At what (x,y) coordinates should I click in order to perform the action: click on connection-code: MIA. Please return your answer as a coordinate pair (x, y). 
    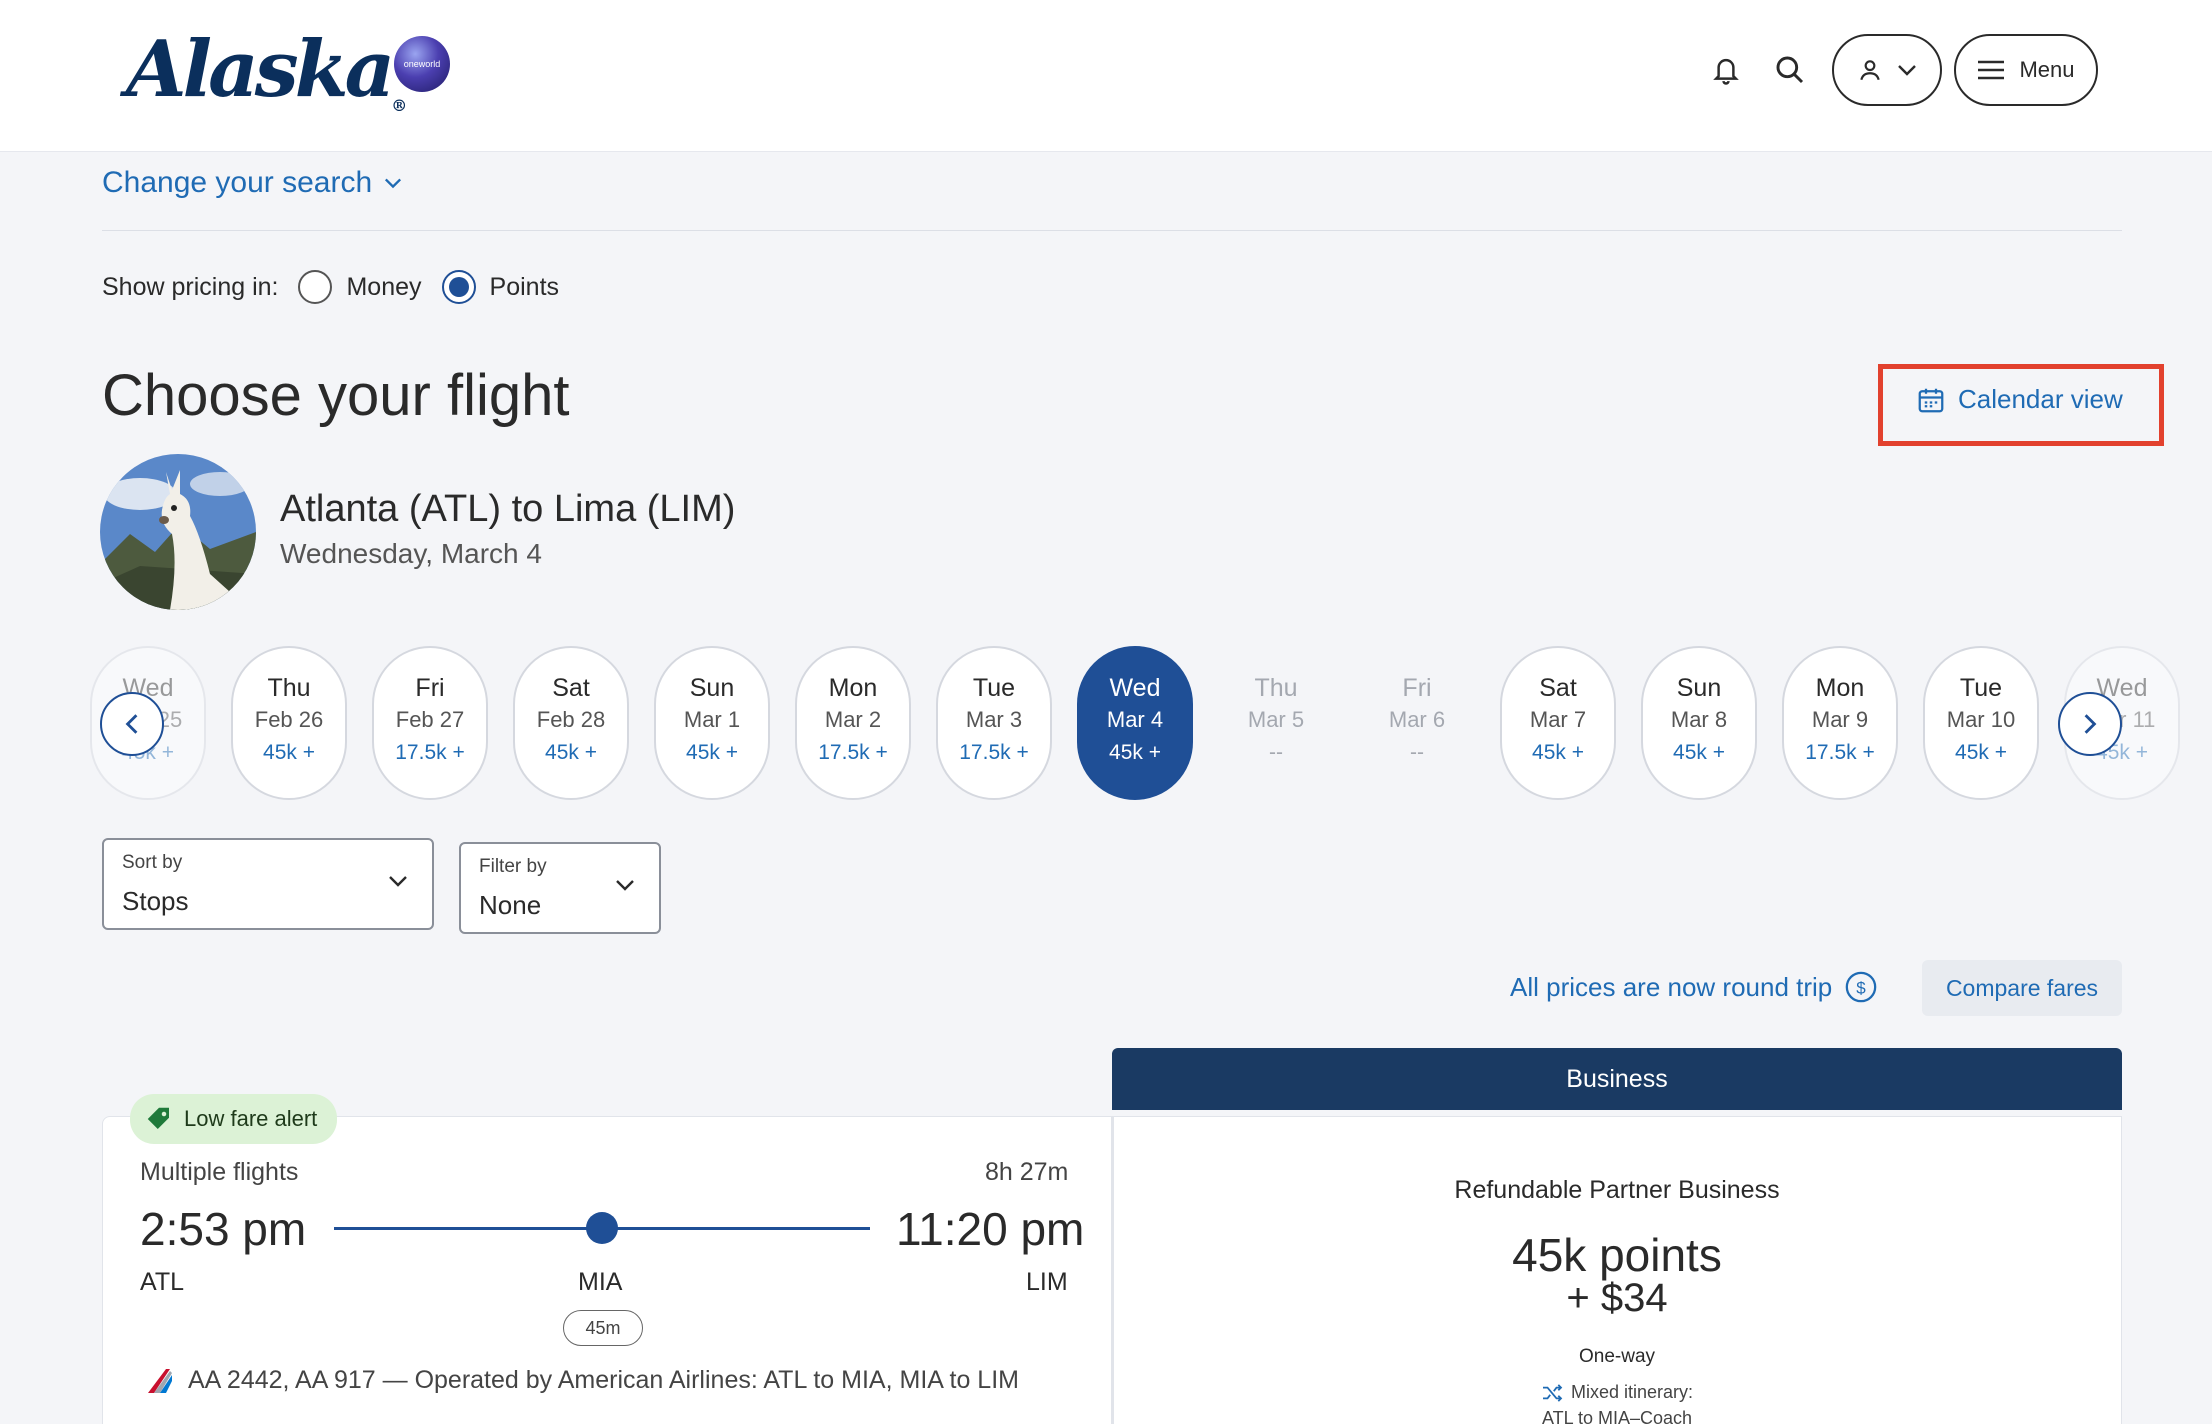
    Looking at the image, I should click on (600, 1282).